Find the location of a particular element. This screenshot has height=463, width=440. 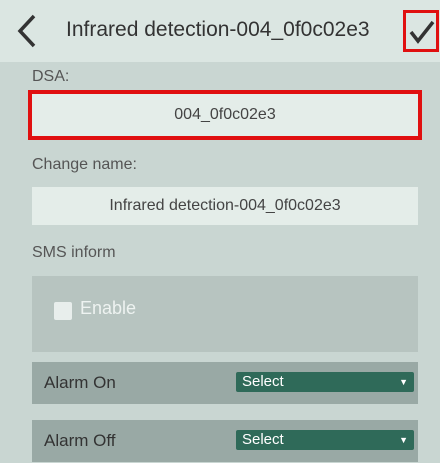

alarm-off-select: Select ▼ is located at coordinates (325, 440).